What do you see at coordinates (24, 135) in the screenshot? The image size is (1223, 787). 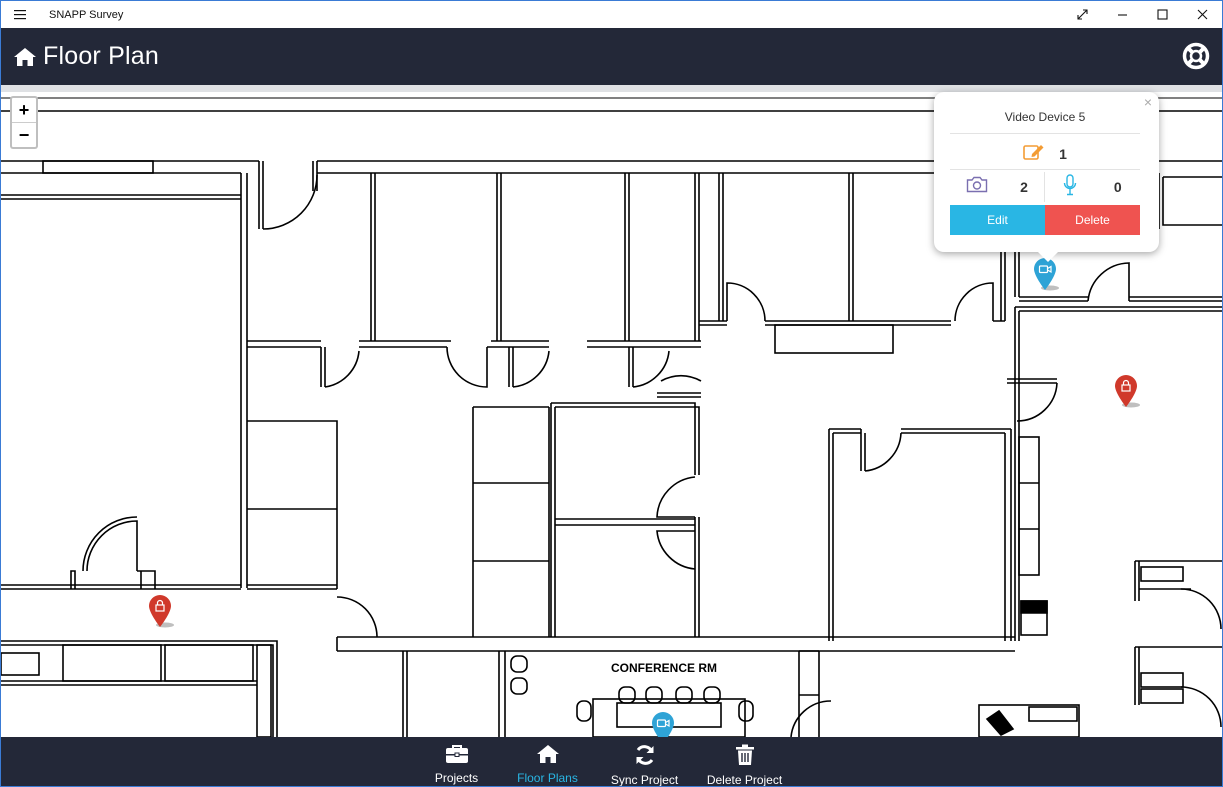 I see `zoom-out-button: −` at bounding box center [24, 135].